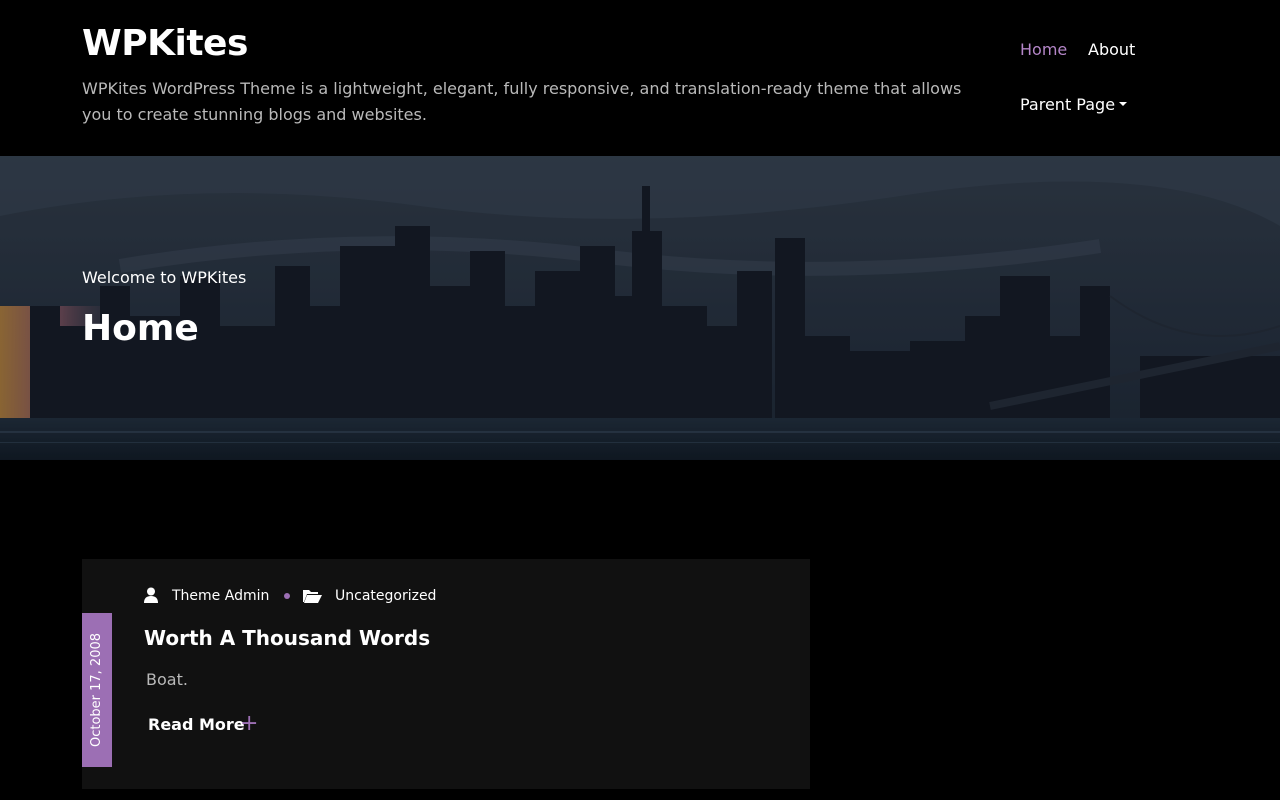 The image size is (1280, 800). What do you see at coordinates (1043, 50) in the screenshot?
I see `nav-item-home: Home` at bounding box center [1043, 50].